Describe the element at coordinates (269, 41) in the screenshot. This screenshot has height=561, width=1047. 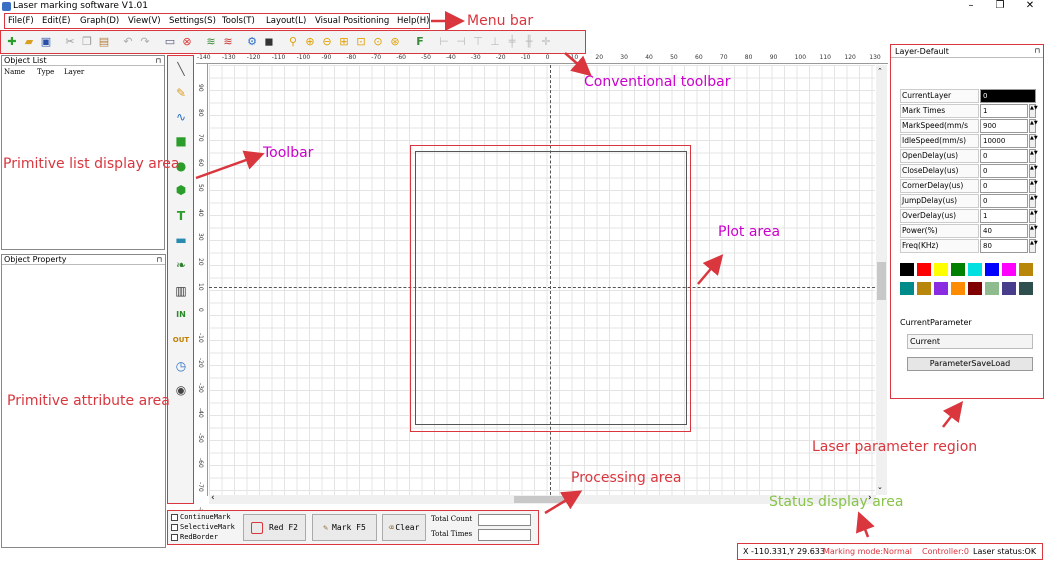
I see `camera-icon: ◼` at that location.